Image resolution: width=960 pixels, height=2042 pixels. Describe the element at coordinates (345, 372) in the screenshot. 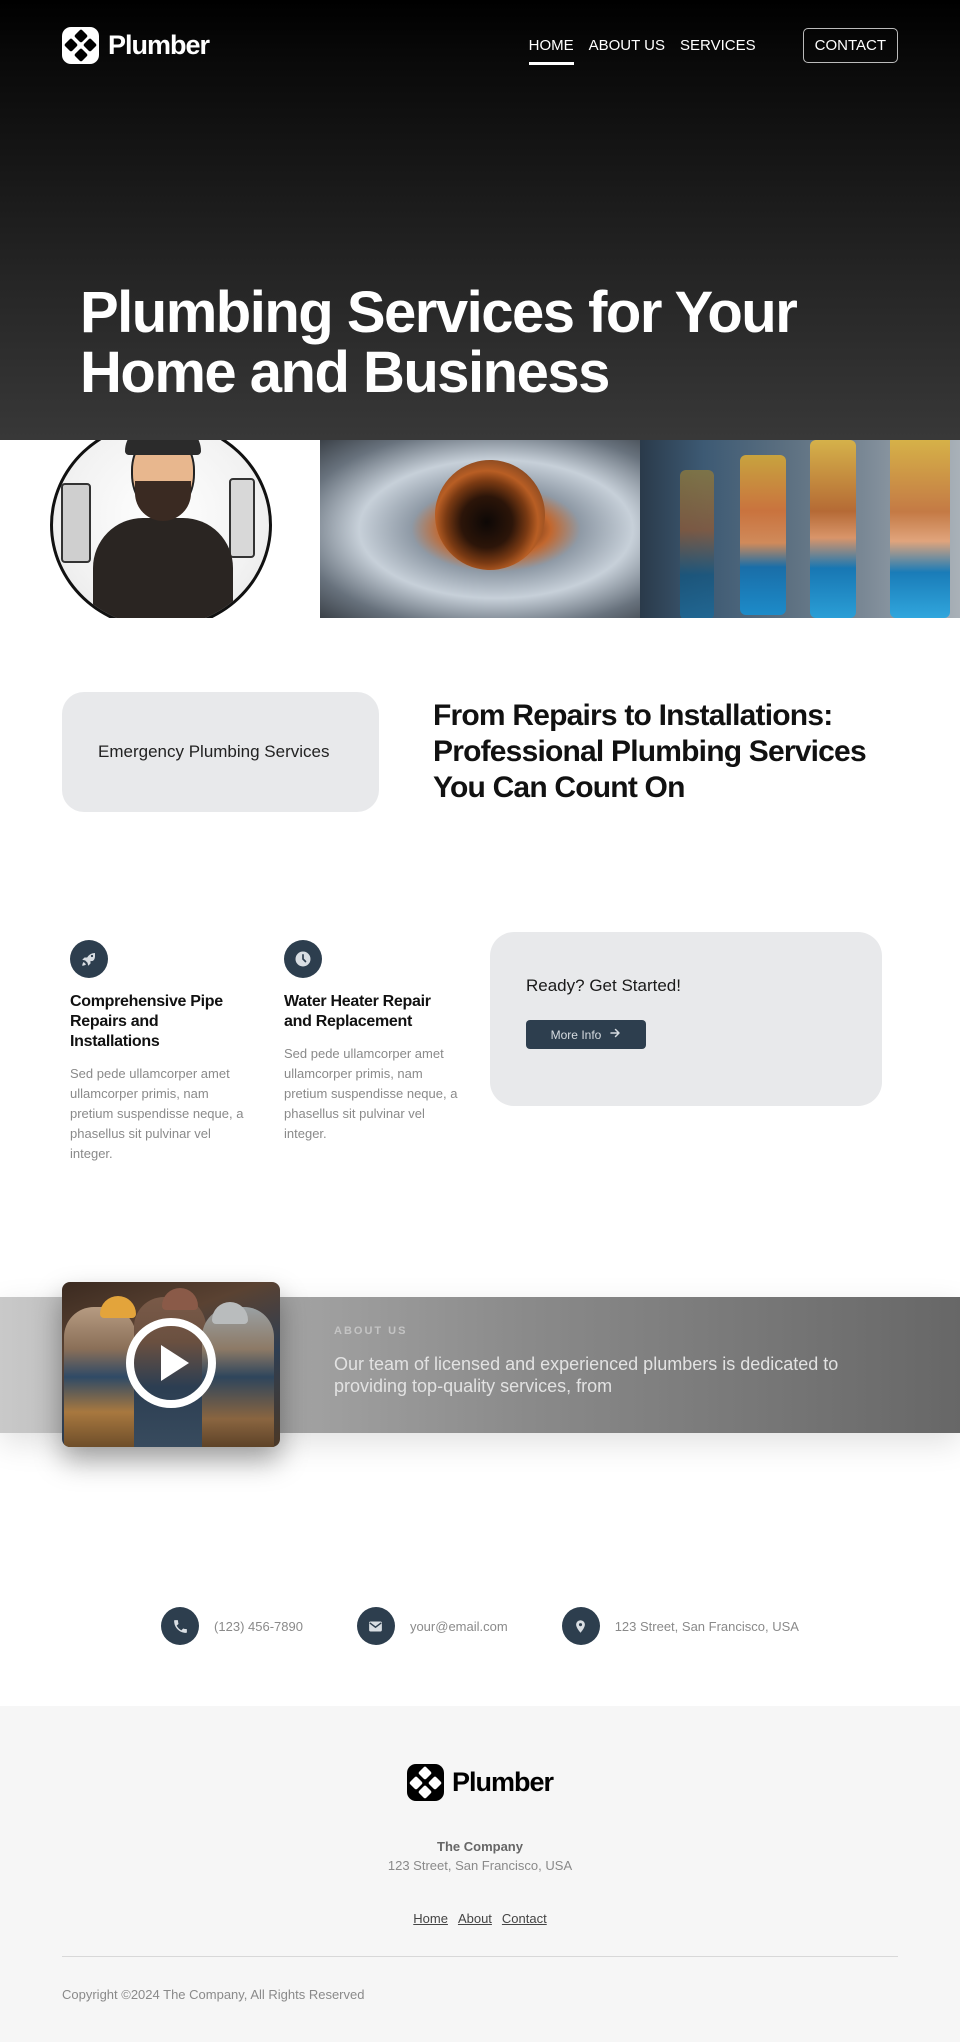

I see `hero-title-line-2: Home and Business` at that location.